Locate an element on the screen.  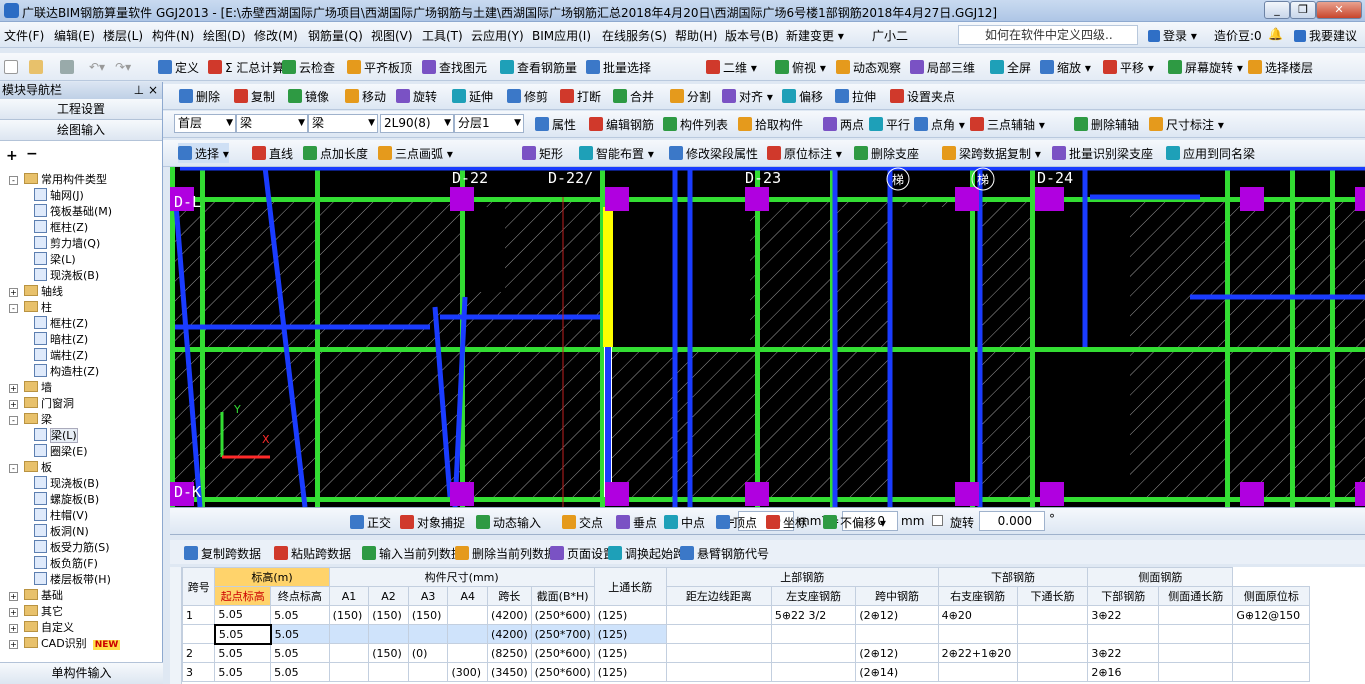
tree-node-25: 楼层板带(H) is located at coordinates (72, 580).